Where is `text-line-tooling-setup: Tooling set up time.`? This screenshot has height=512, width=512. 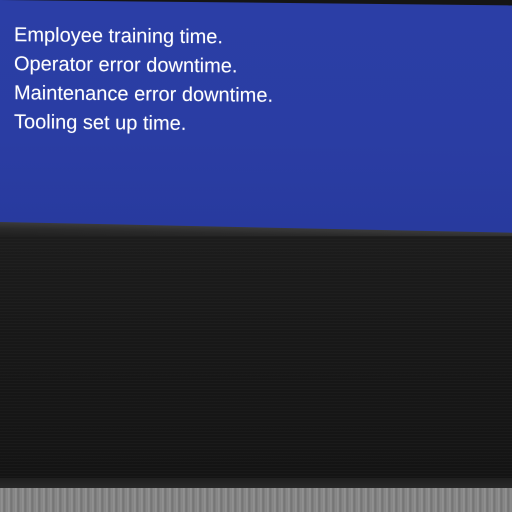 text-line-tooling-setup: Tooling set up time. is located at coordinates (100, 123).